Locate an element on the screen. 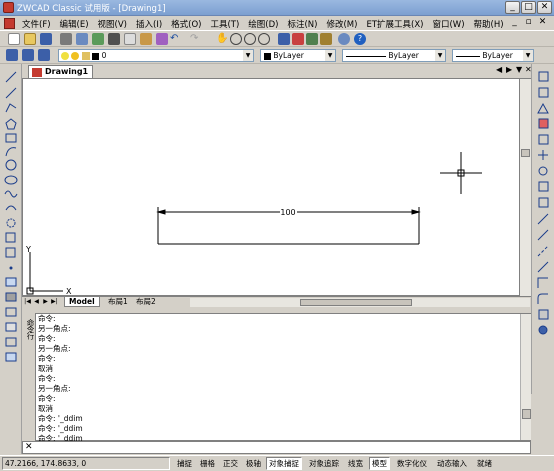  donut-icon is located at coordinates (11, 223).